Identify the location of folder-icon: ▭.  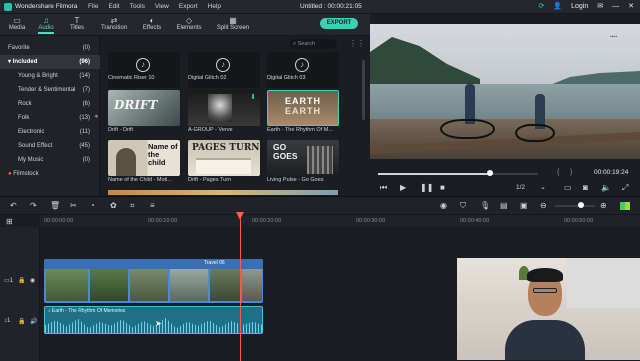
(17, 20).